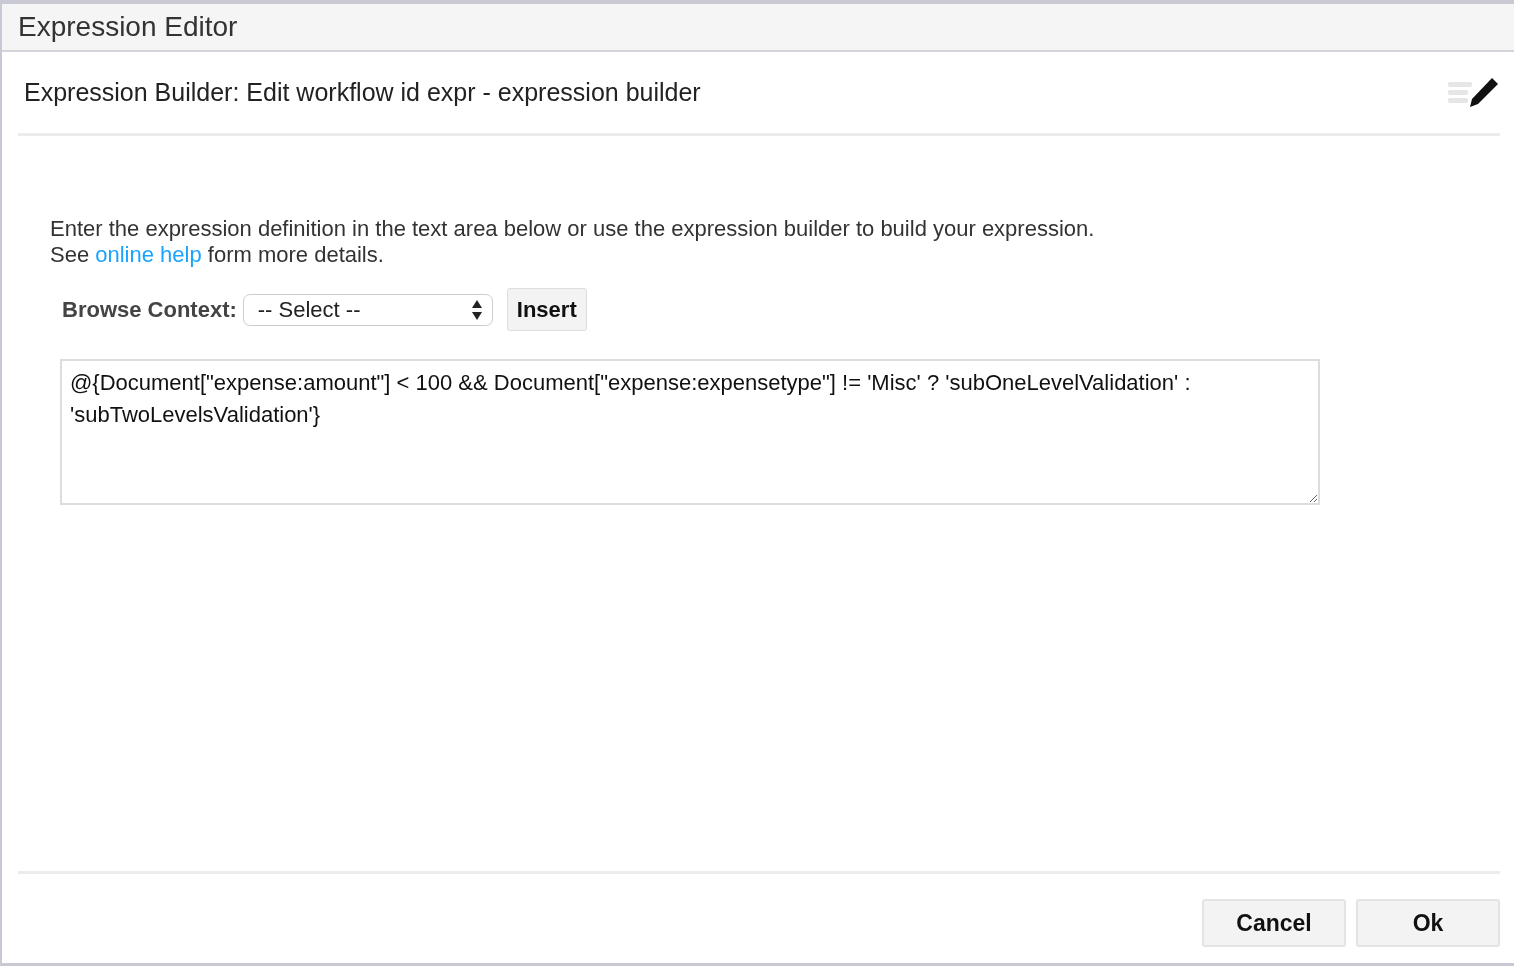 This screenshot has height=966, width=1514. I want to click on expression-input: @{Document["expense:amount"] < 100 && Document["expense:expensetype"] != 'Misc' ? 'subOneLevelValidation' : 'subTwoLevelsValidation'}, so click(690, 432).